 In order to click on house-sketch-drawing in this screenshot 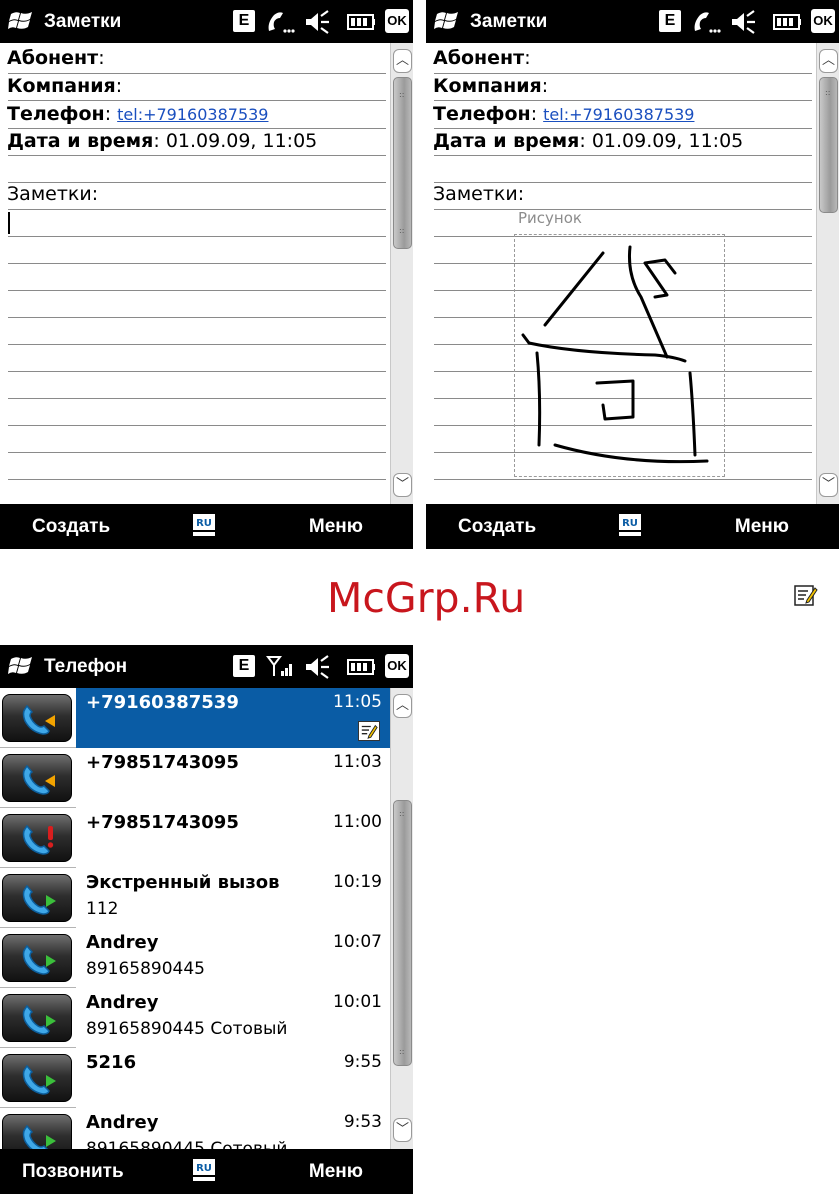, I will do `click(615, 354)`.